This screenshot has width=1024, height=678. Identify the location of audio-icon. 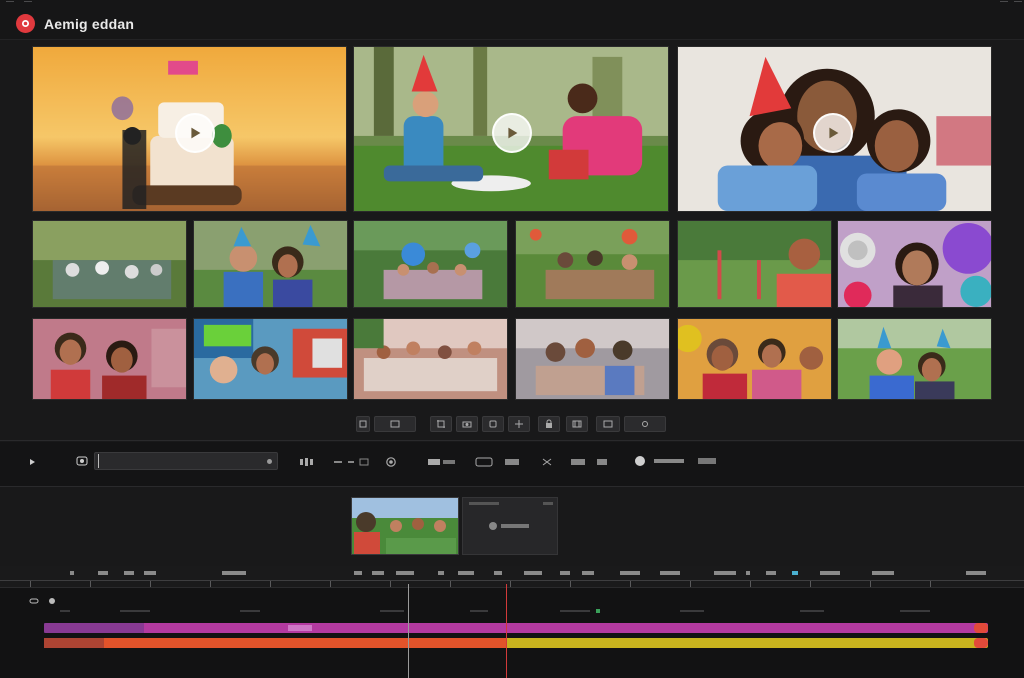
(309, 462).